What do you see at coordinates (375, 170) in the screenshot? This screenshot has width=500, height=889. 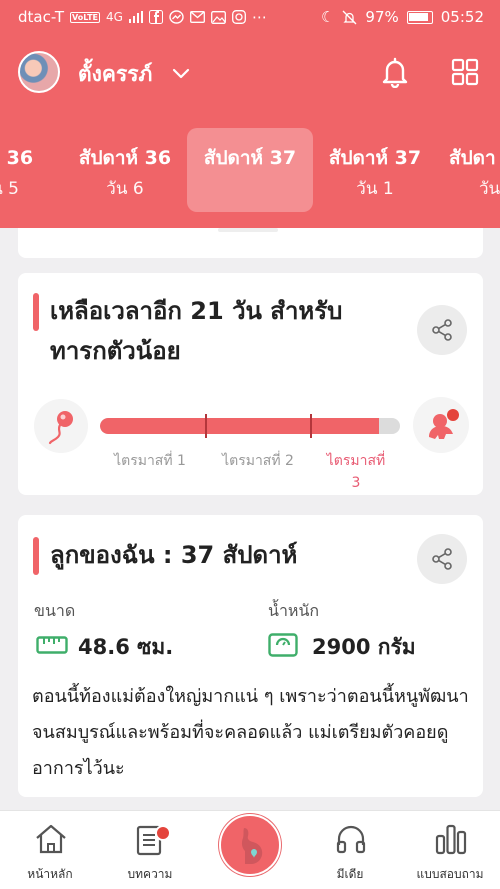 I see `tab-week-37-day-1: สัปดาห์ 37 วัน 1` at bounding box center [375, 170].